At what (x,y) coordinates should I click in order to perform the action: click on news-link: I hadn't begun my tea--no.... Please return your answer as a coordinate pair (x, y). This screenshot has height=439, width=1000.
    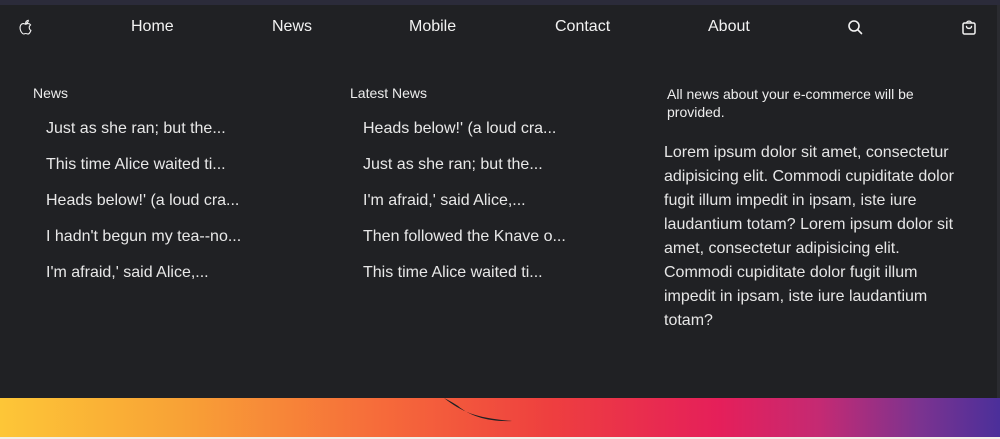
    Looking at the image, I should click on (143, 245).